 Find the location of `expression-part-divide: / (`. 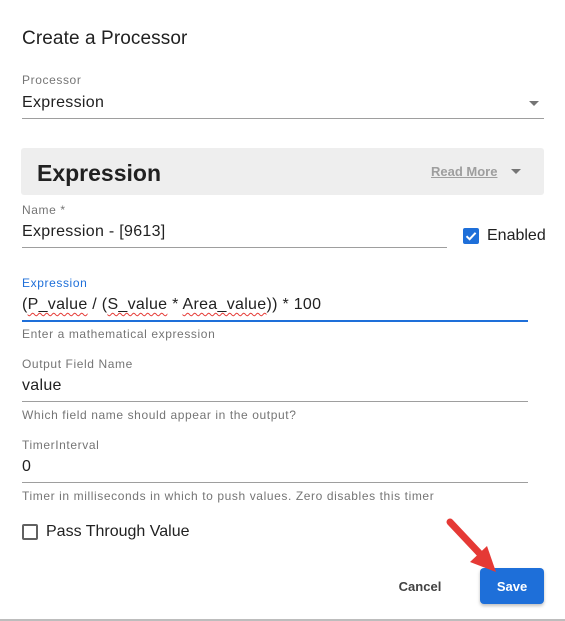

expression-part-divide: / ( is located at coordinates (97, 304).